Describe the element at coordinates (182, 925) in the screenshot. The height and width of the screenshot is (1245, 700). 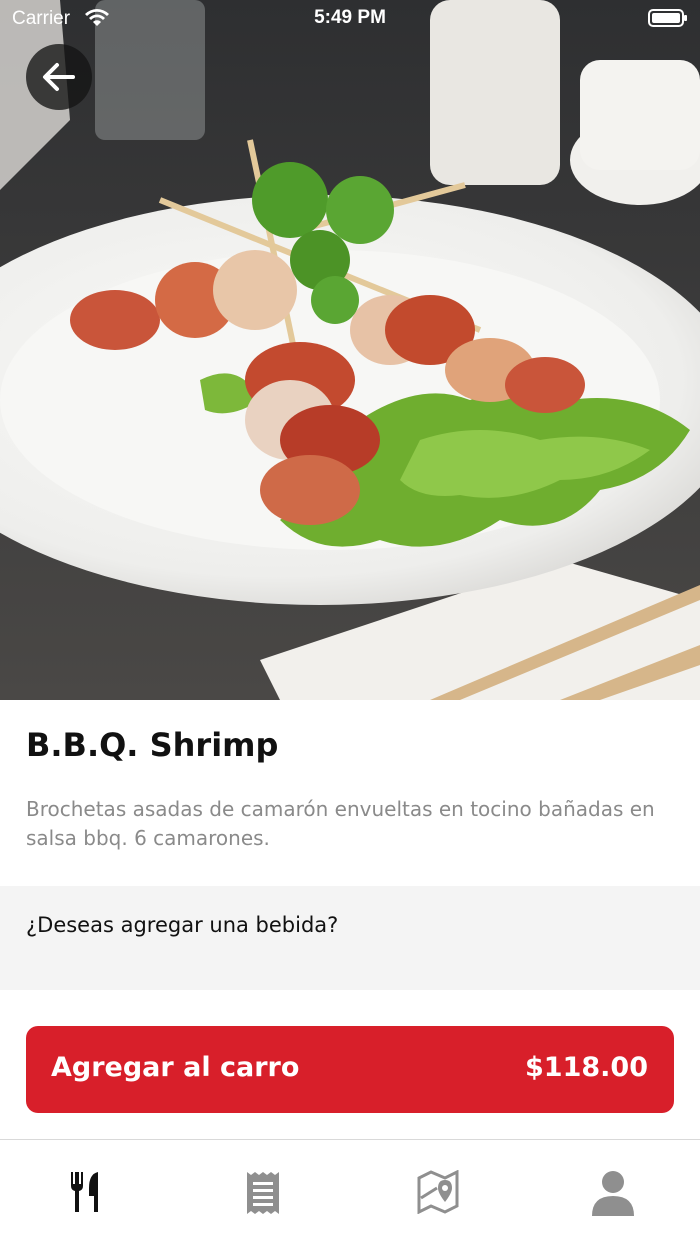
I see `add-drink-prompt: ¿Deseas agregar una bebida?` at that location.